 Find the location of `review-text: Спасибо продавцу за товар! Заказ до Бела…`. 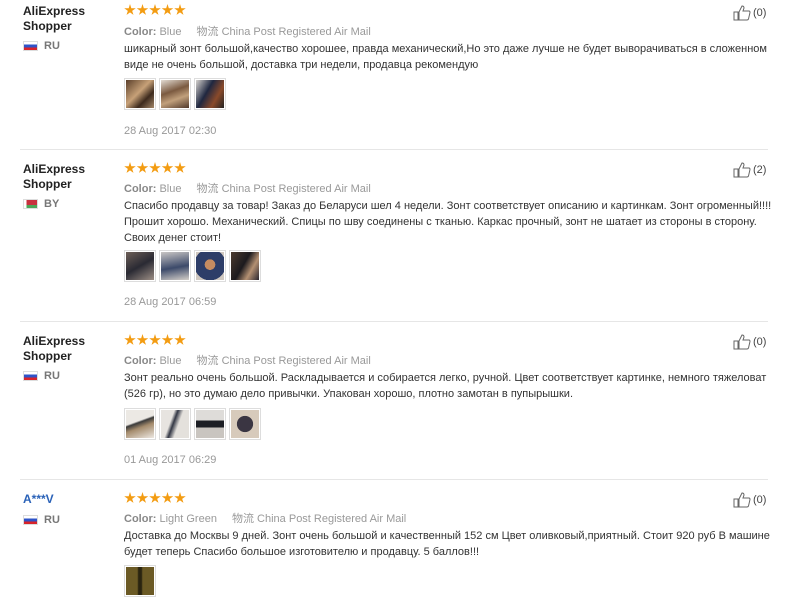

review-text: Спасибо продавцу за товар! Заказ до Бела… is located at coordinates (448, 222).